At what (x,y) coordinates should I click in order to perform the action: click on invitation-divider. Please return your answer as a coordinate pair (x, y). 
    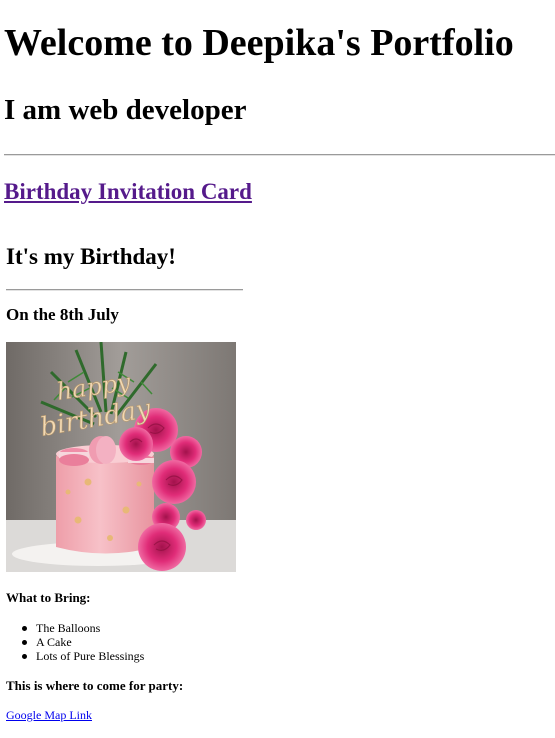
    Looking at the image, I should click on (124, 290).